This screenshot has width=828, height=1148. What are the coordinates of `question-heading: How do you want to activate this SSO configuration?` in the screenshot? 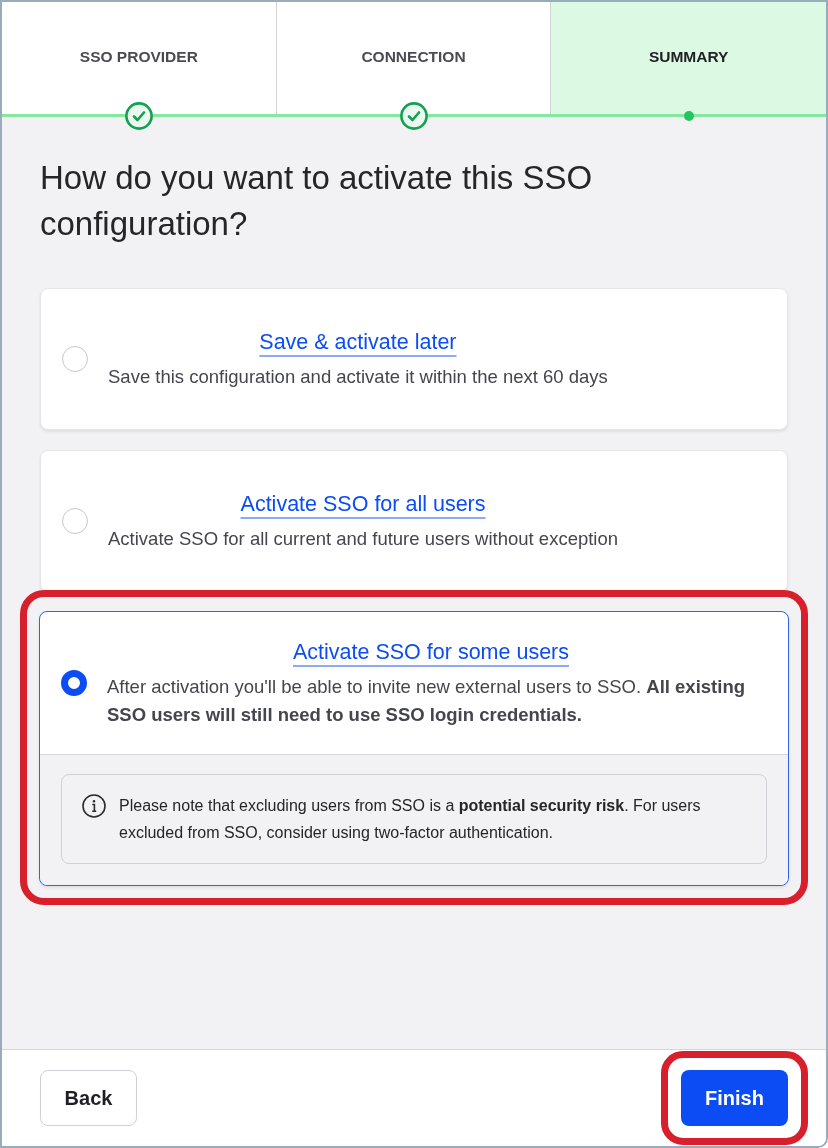 It's located at (317, 201).